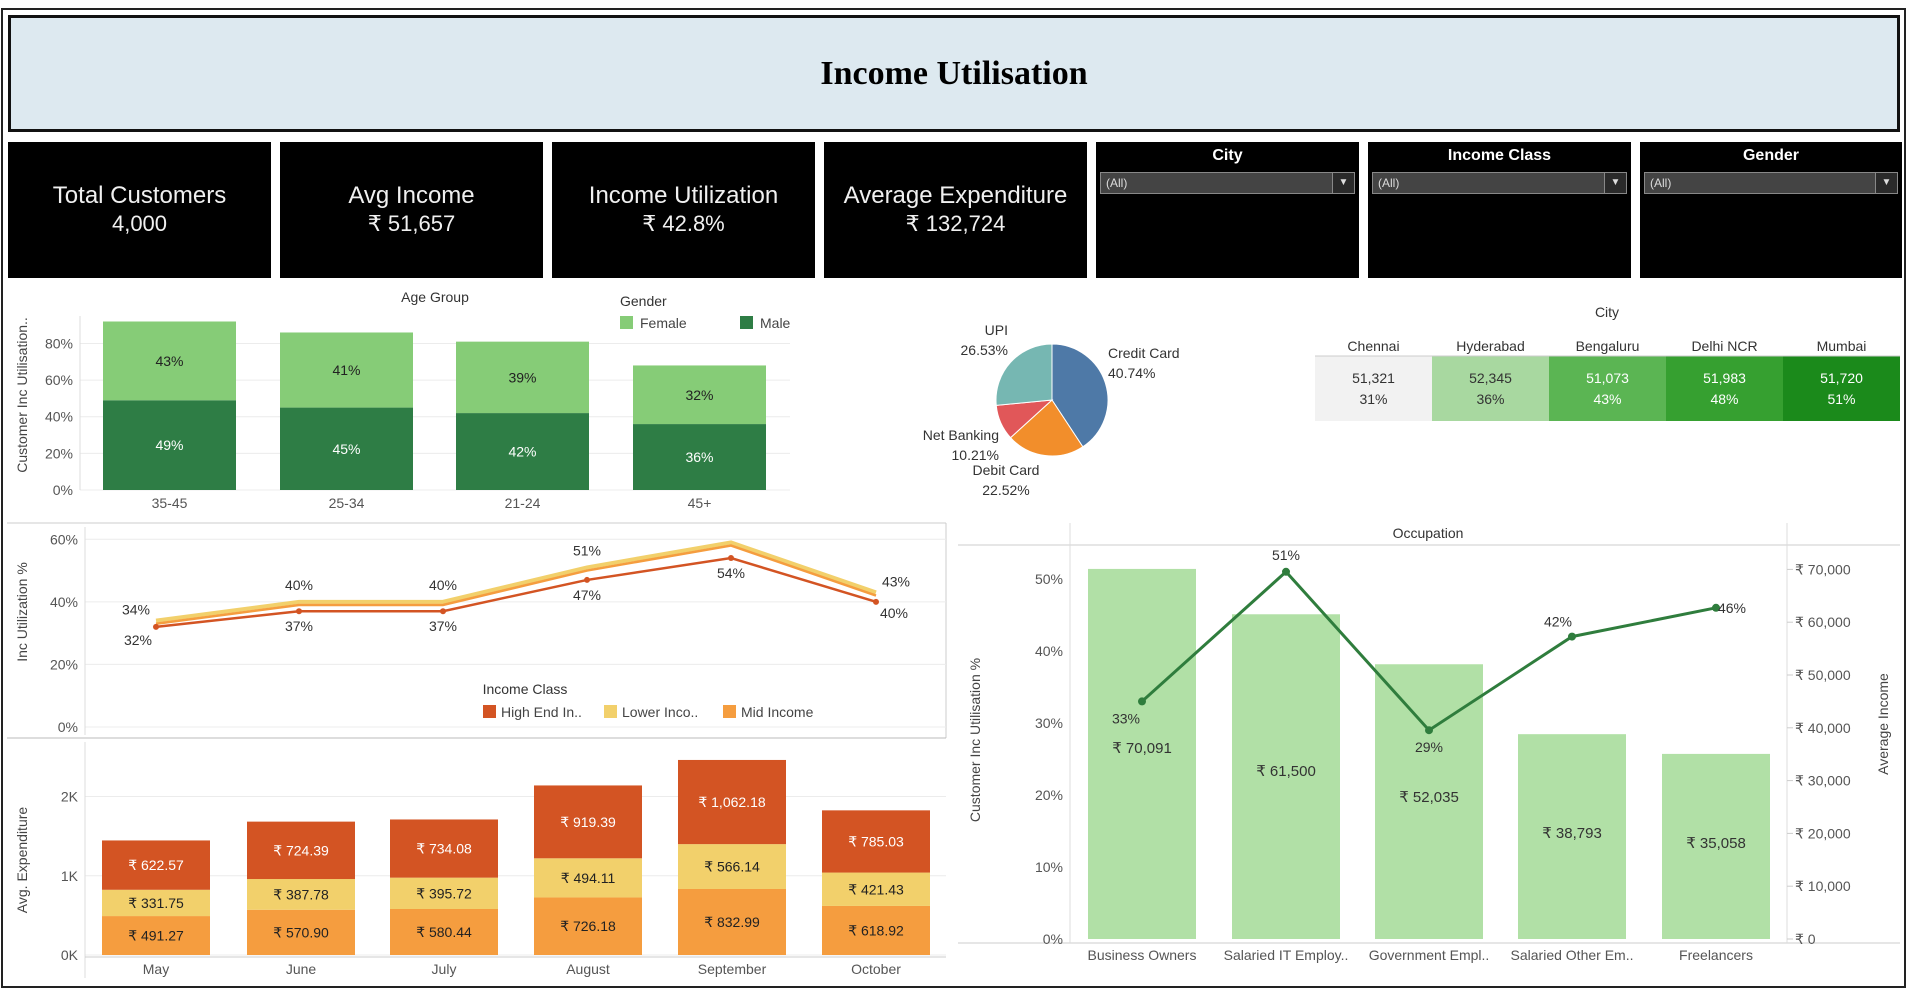 Image resolution: width=1908 pixels, height=989 pixels. What do you see at coordinates (732, 802) in the screenshot?
I see `data-label: ₹ 1,062.18` at bounding box center [732, 802].